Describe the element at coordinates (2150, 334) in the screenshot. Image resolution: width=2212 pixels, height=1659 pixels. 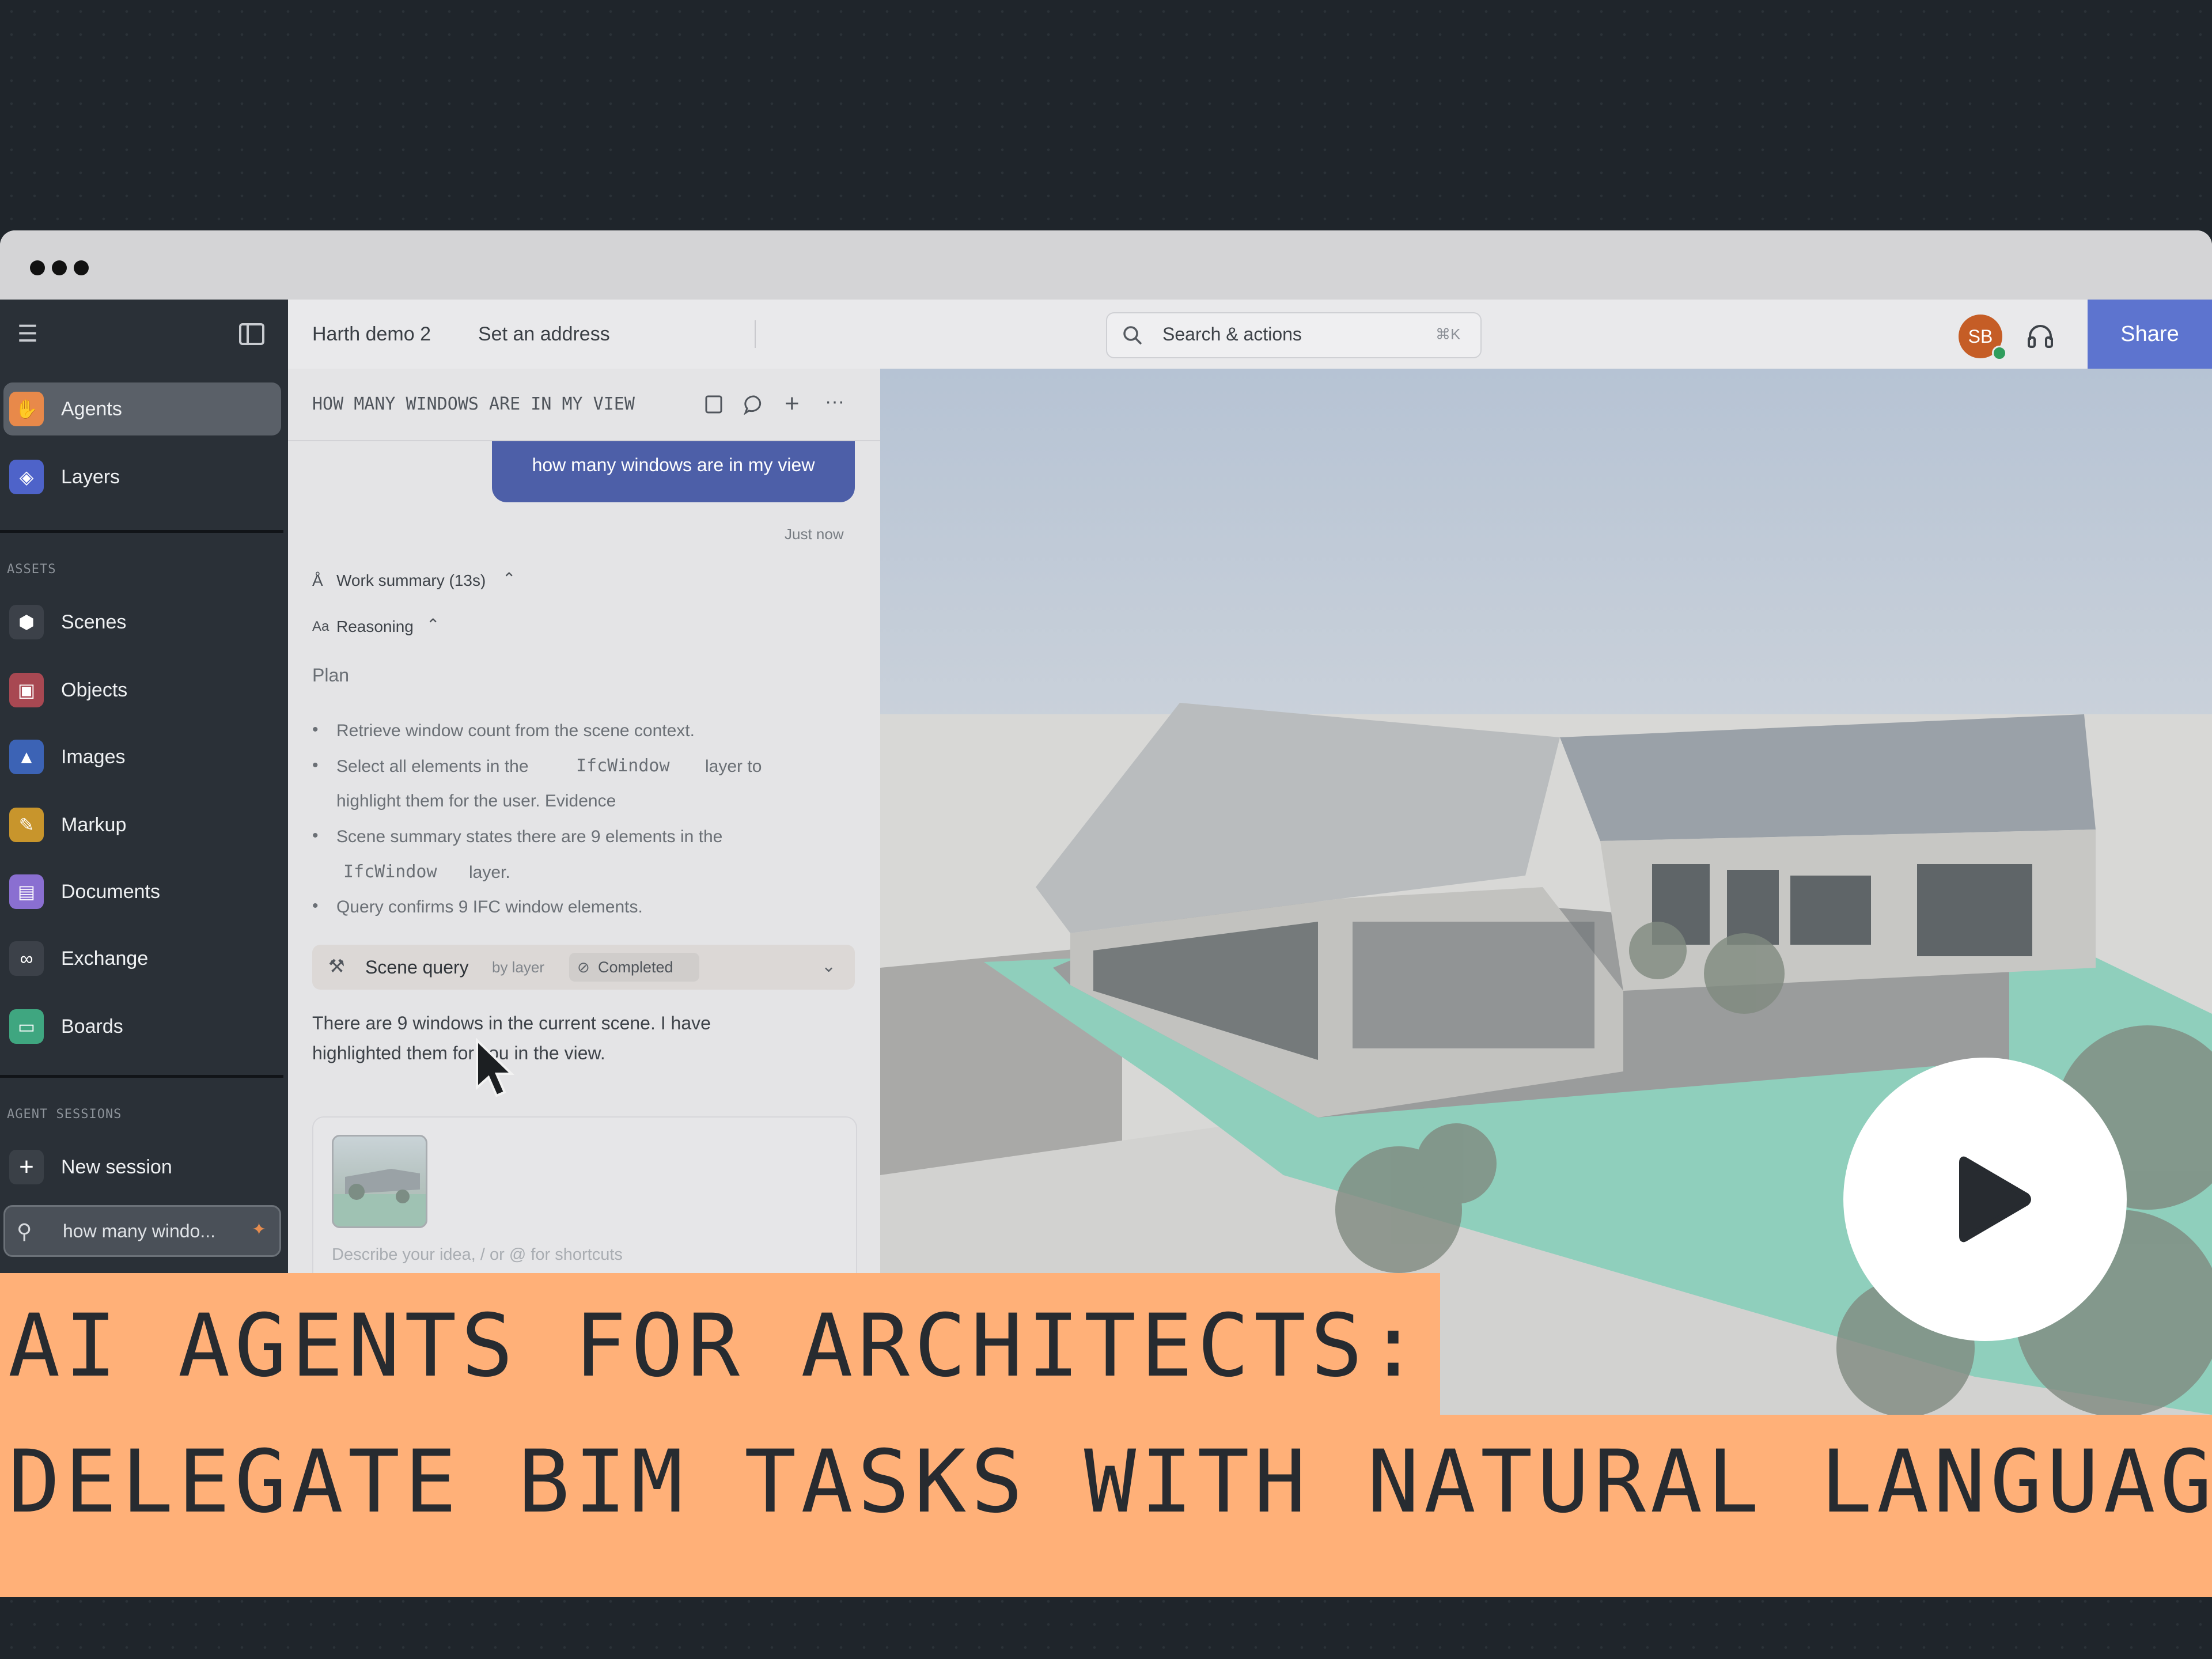
I see `share-button: Share` at that location.